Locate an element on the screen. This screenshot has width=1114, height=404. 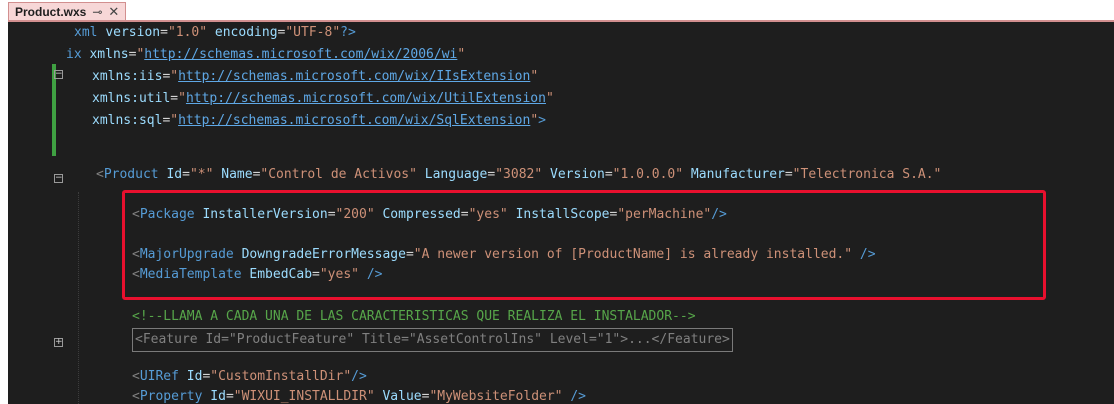
close-tab-icon: ✕ is located at coordinates (113, 12).